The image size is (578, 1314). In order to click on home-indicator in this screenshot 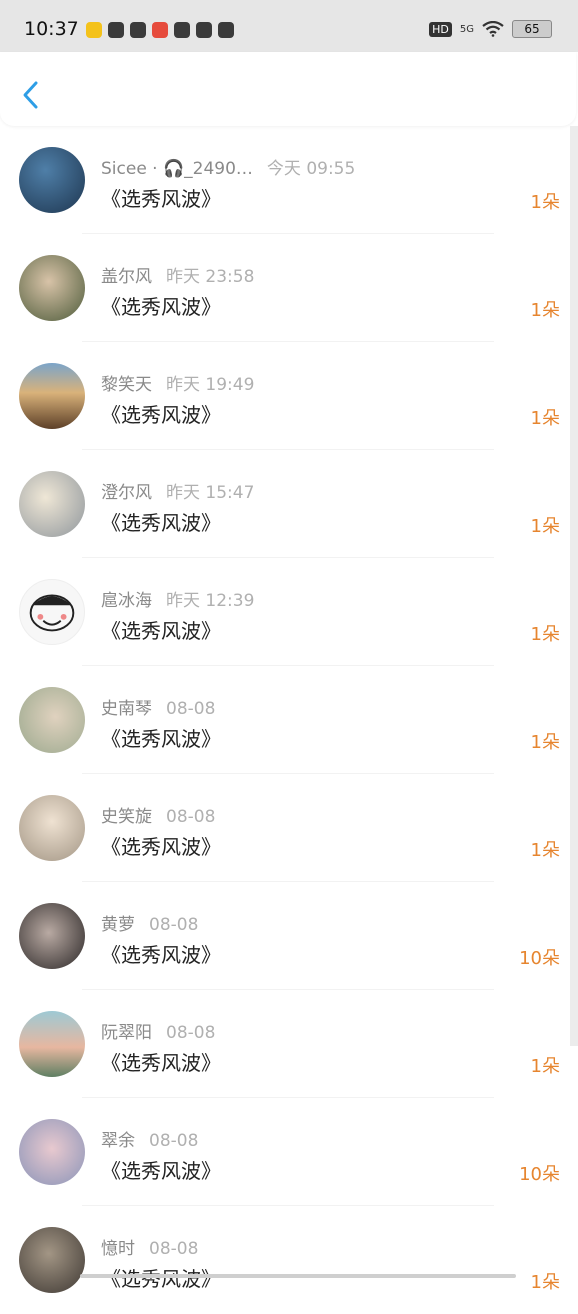, I will do `click(298, 1276)`.